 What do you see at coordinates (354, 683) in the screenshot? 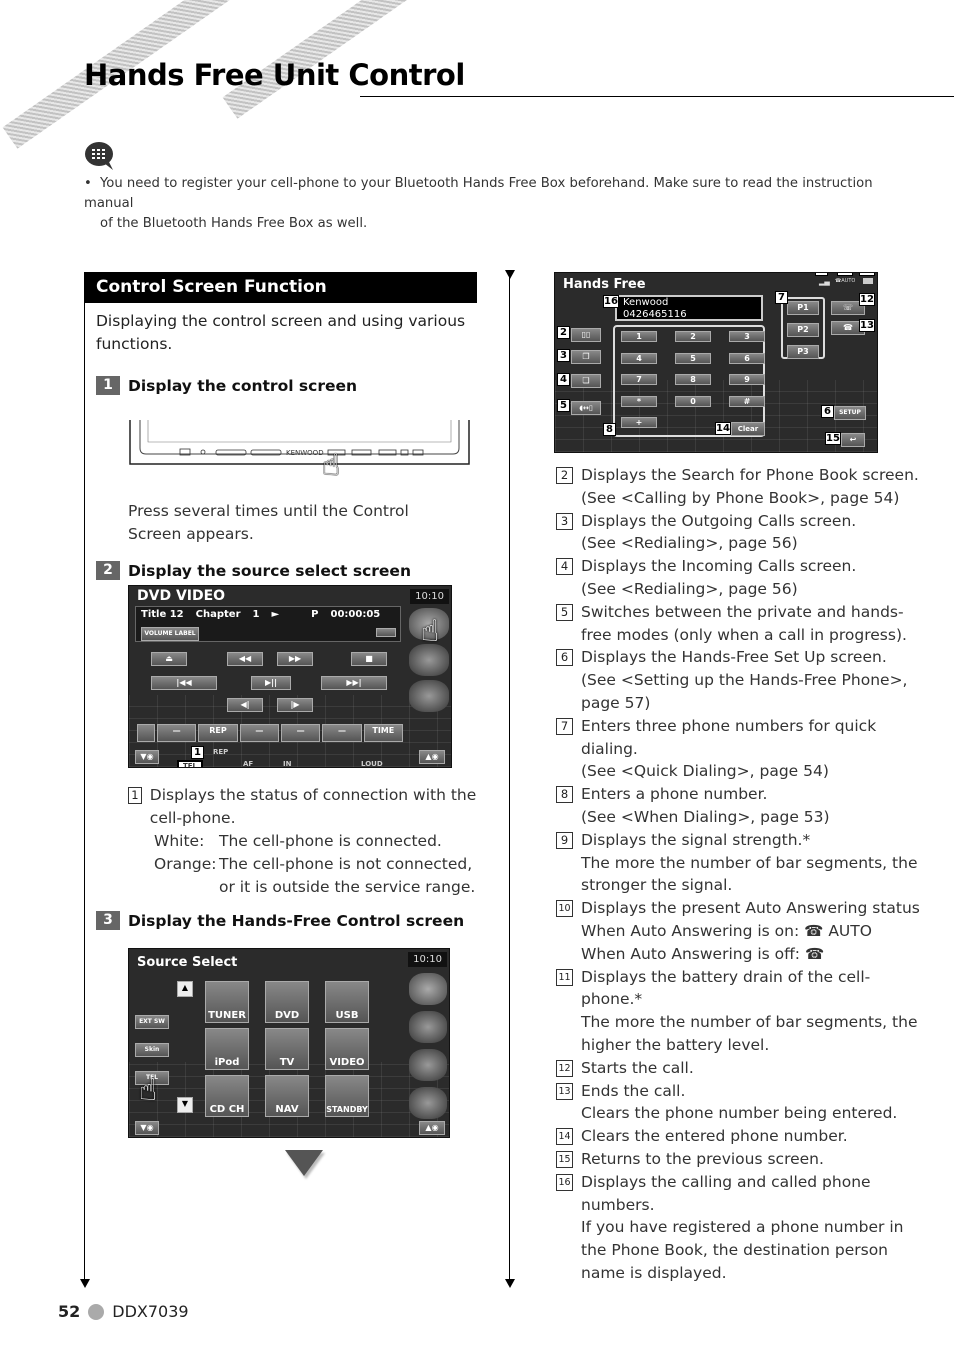
I see `next-chapter-button: ▶▶|` at bounding box center [354, 683].